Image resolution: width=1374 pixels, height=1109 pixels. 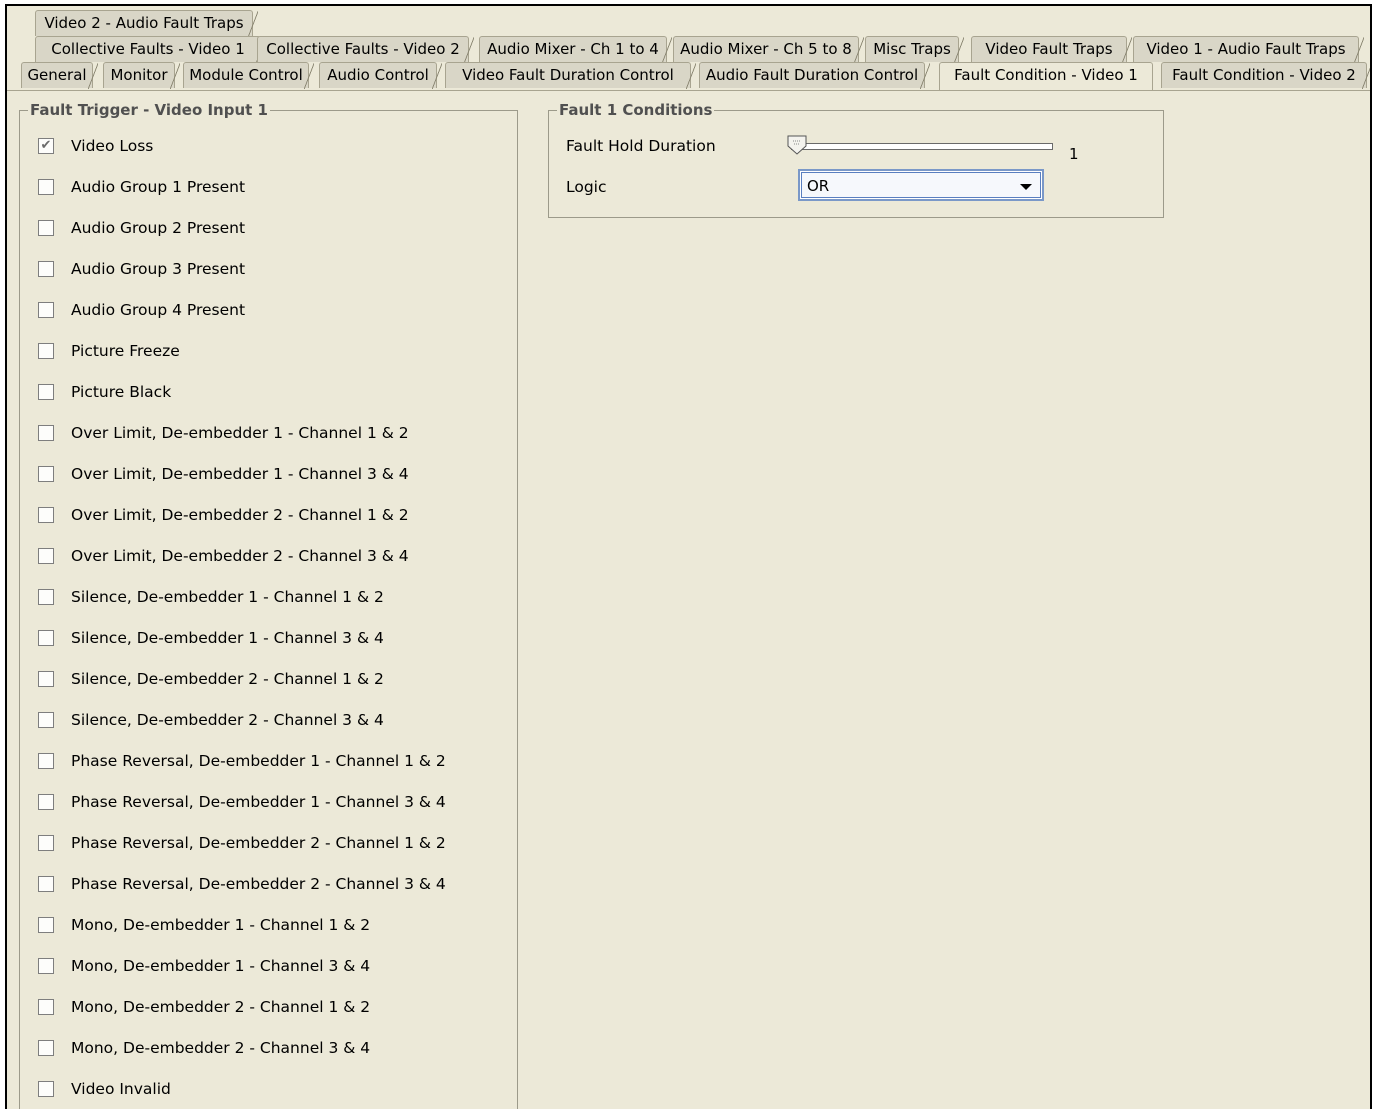 I want to click on logic-select-inner: OR, so click(x=921, y=185).